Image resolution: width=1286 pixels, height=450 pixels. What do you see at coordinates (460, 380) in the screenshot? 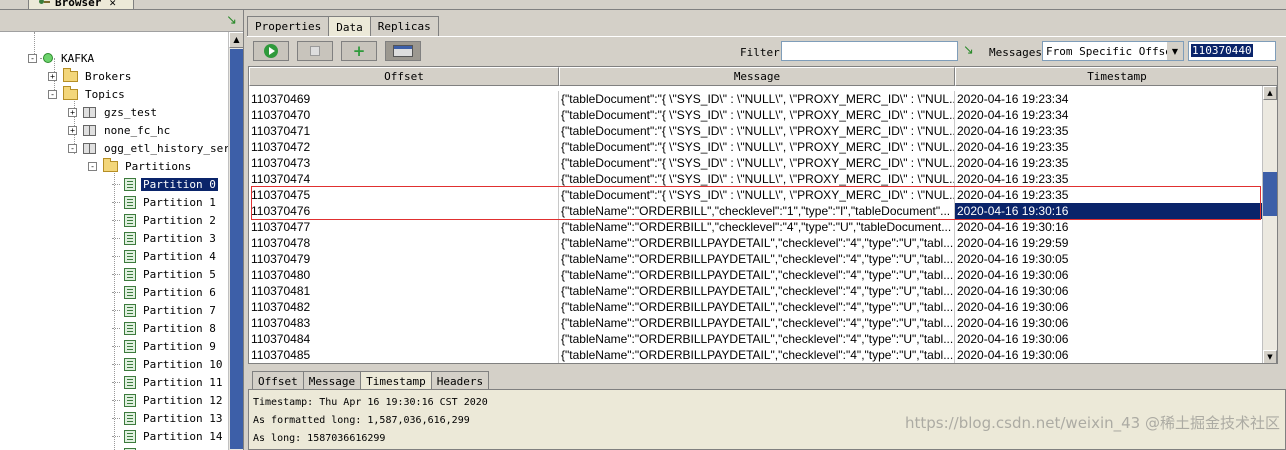
I see `detail-tab-headers: Headers` at bounding box center [460, 380].